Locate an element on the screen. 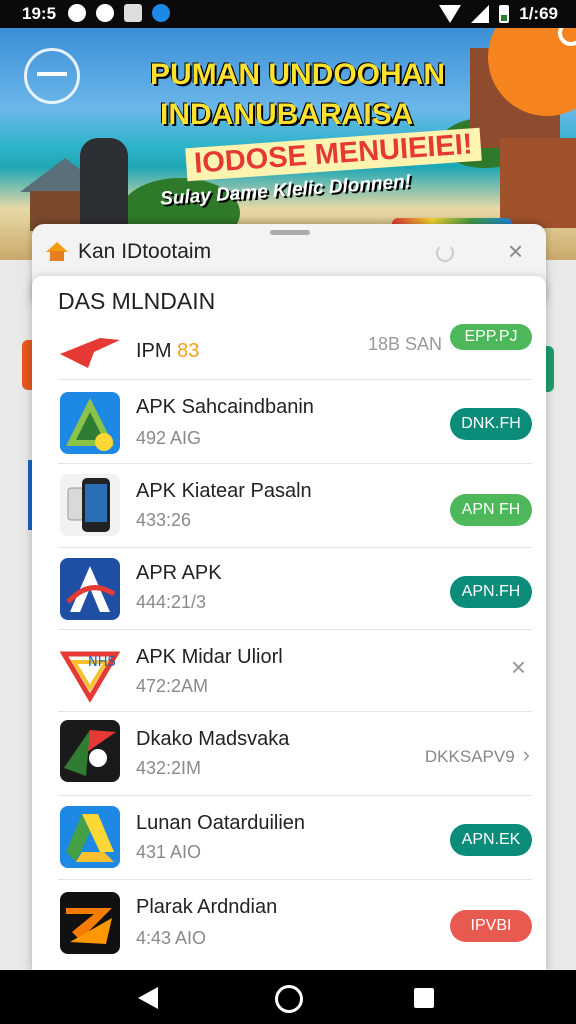 The image size is (576, 1024). navigation-bar is located at coordinates (288, 997).